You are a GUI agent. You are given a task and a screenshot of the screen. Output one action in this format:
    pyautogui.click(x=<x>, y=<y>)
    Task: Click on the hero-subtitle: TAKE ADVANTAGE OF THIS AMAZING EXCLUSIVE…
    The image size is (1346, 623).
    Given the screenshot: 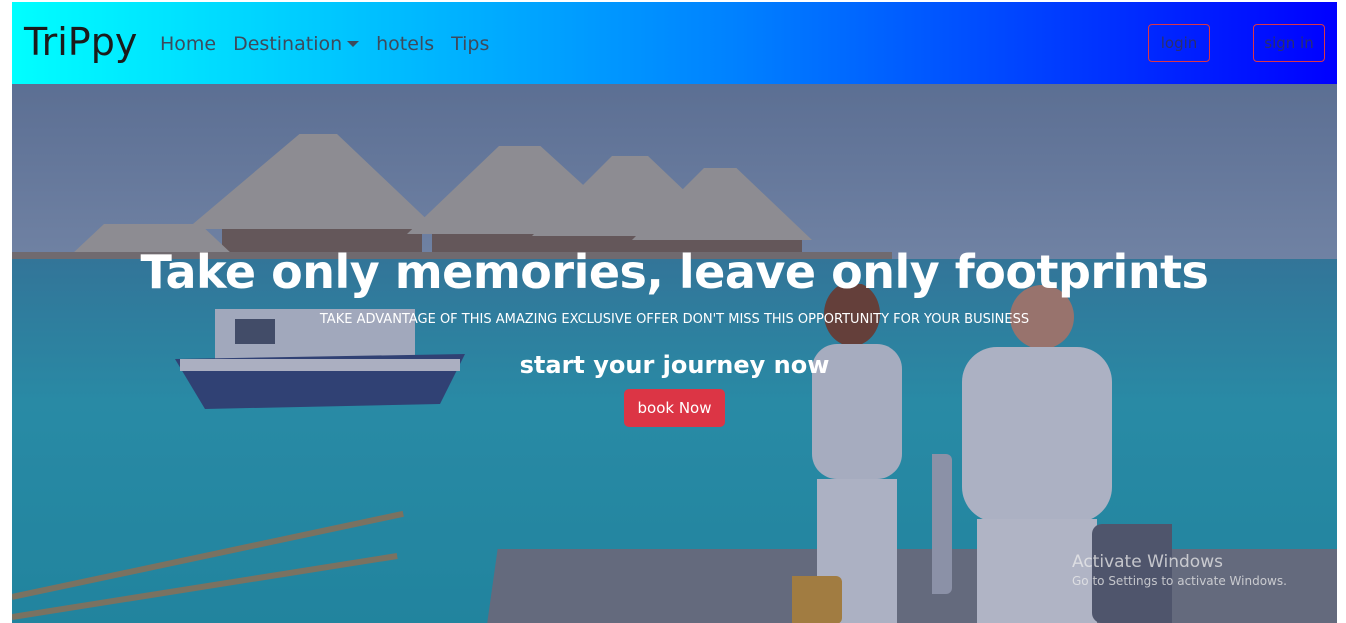 What is the action you would take?
    pyautogui.click(x=674, y=319)
    